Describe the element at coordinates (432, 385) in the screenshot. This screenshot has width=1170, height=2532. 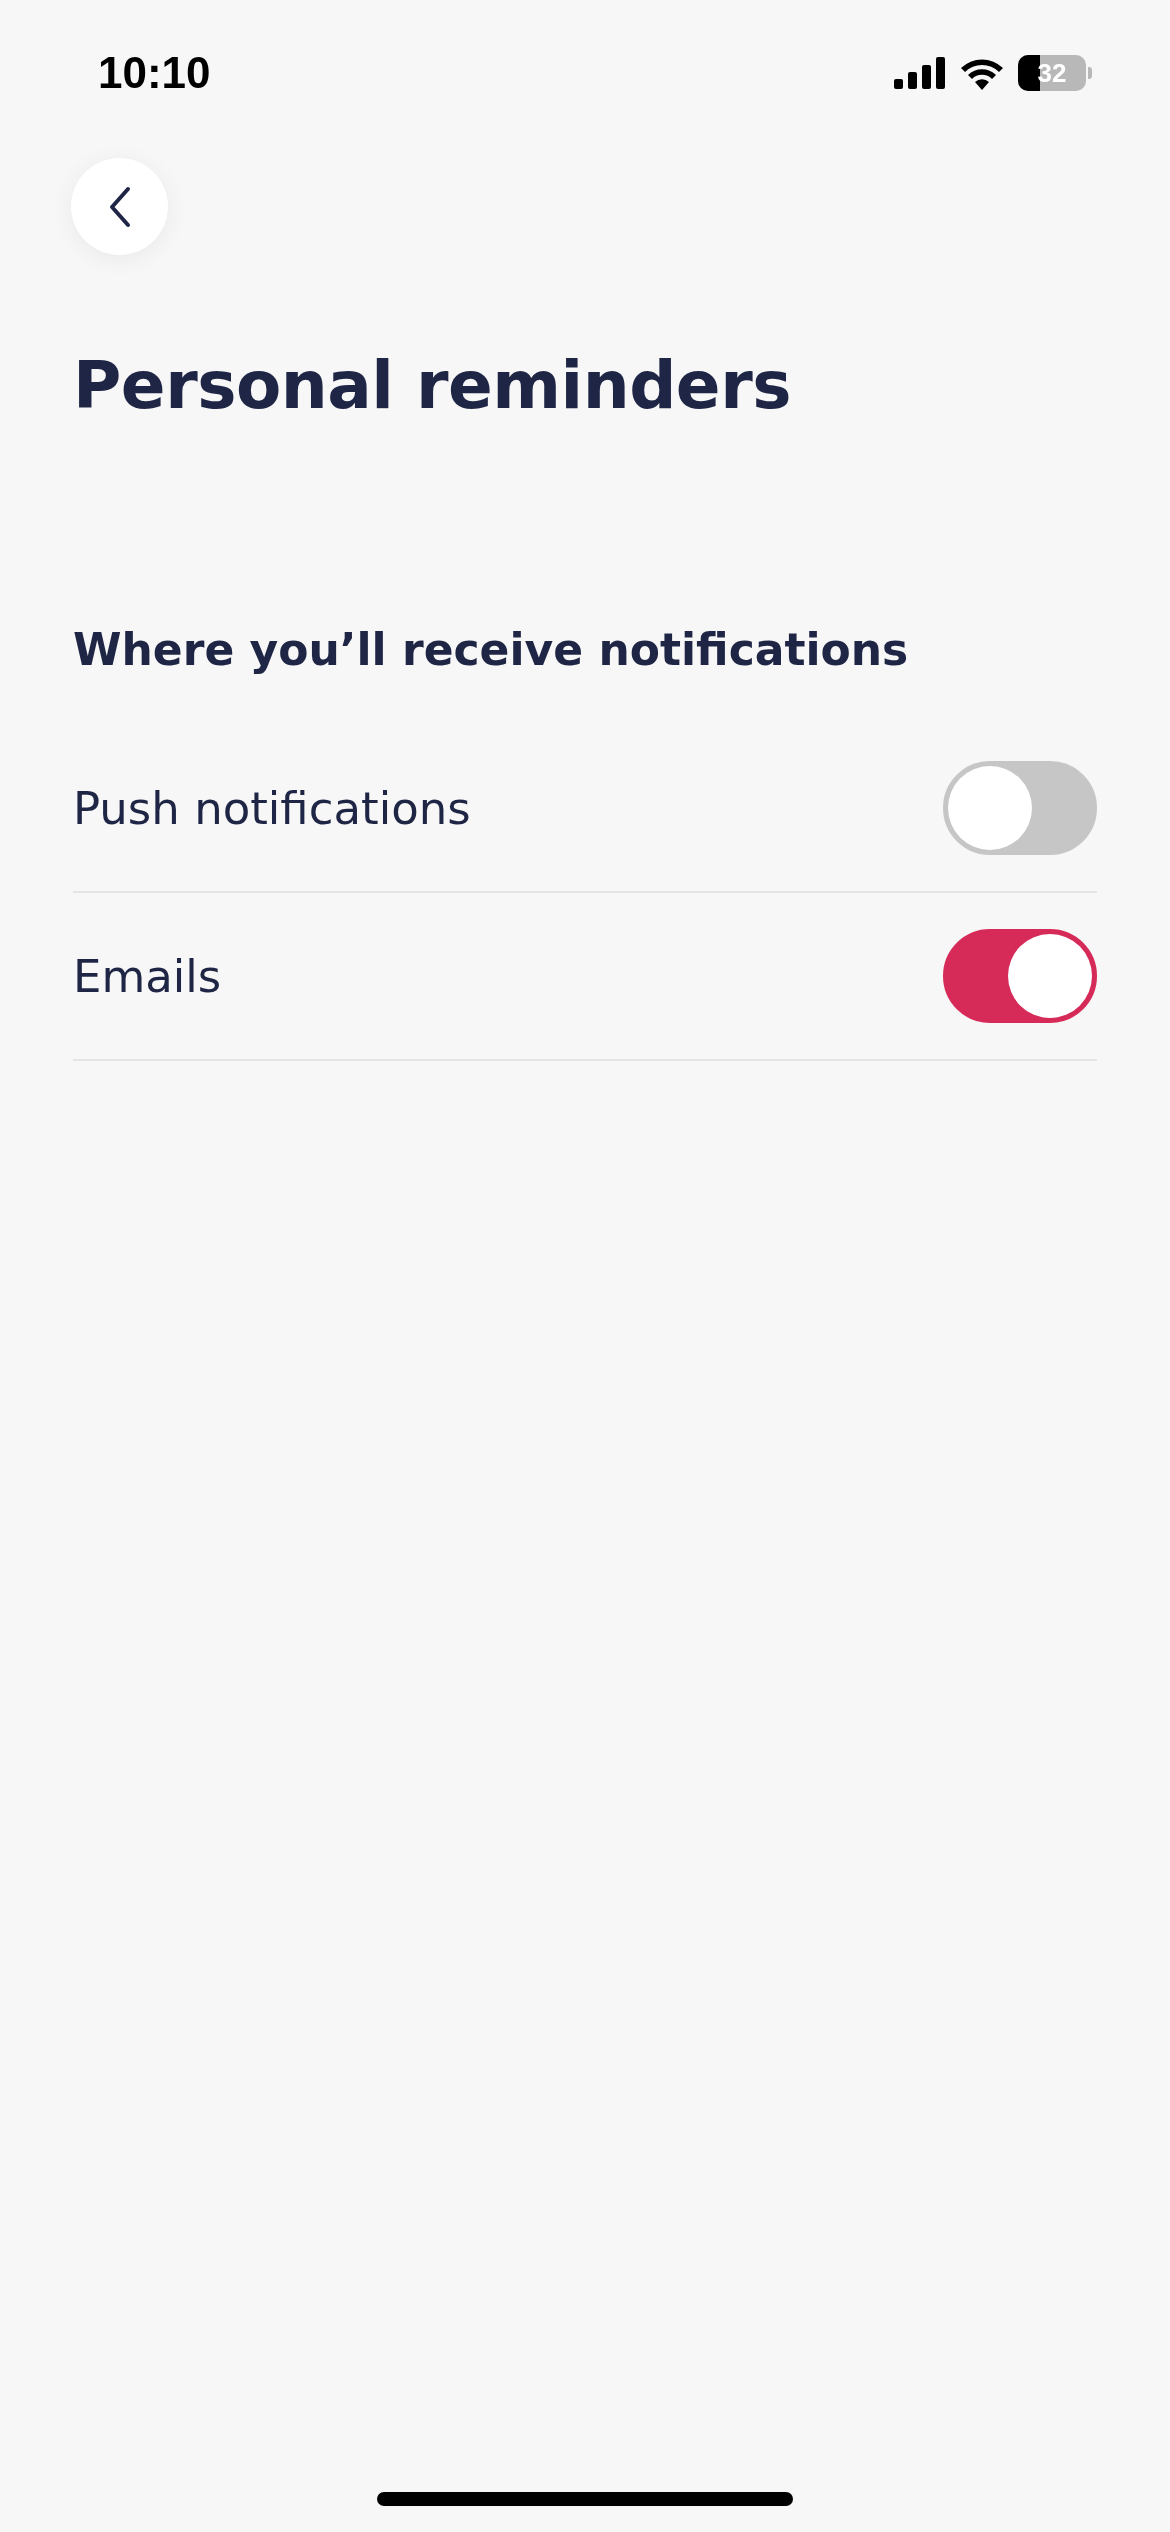
I see `page-title: Personal reminders` at that location.